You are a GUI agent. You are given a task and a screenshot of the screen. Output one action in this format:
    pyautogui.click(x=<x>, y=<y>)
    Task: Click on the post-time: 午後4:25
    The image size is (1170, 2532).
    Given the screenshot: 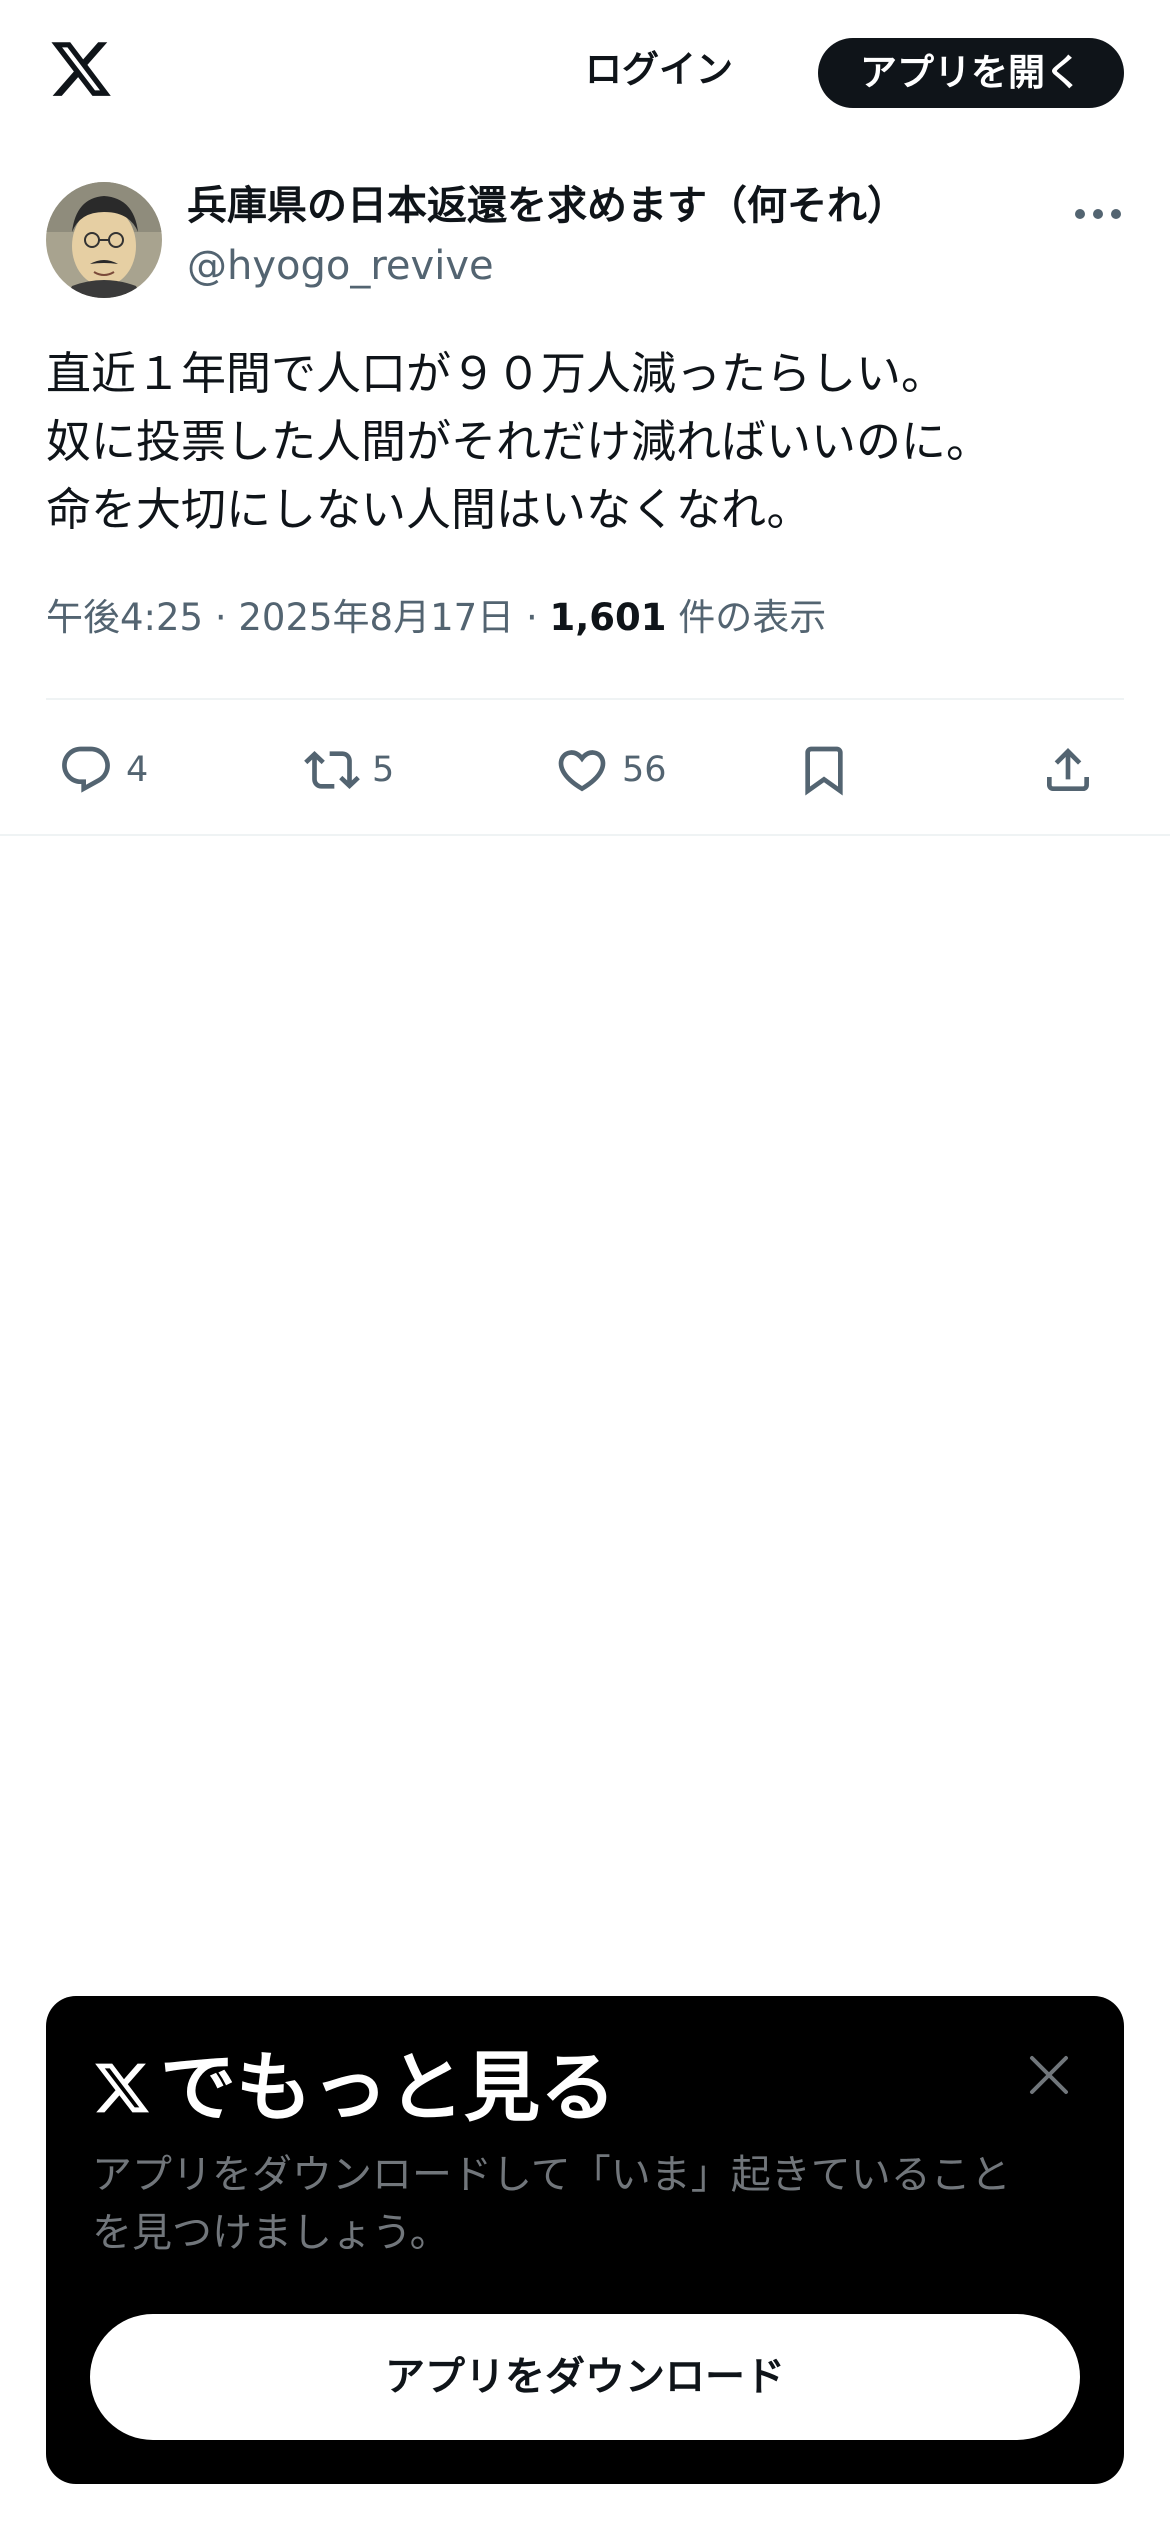 What is the action you would take?
    pyautogui.click(x=124, y=617)
    